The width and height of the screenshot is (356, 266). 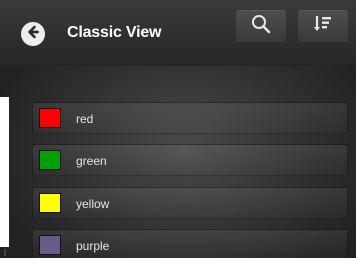 I want to click on list-item-green: green, so click(x=190, y=160).